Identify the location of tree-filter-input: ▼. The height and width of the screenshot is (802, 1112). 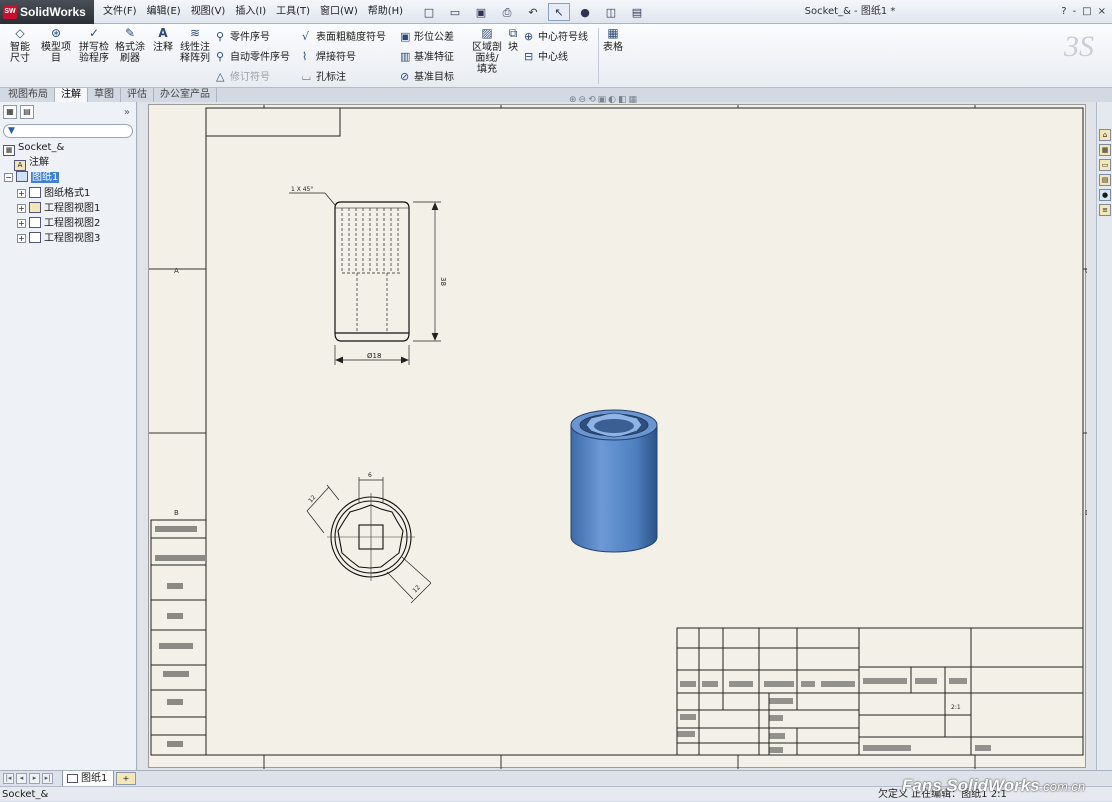
(68, 131).